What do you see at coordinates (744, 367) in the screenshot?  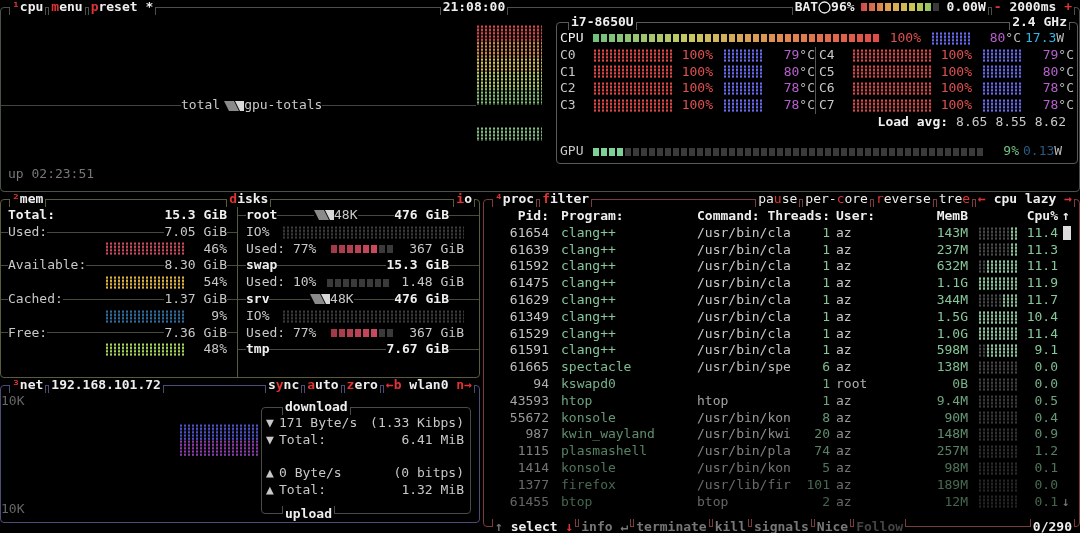 I see `command-cell-text: /usr/bin/spe` at bounding box center [744, 367].